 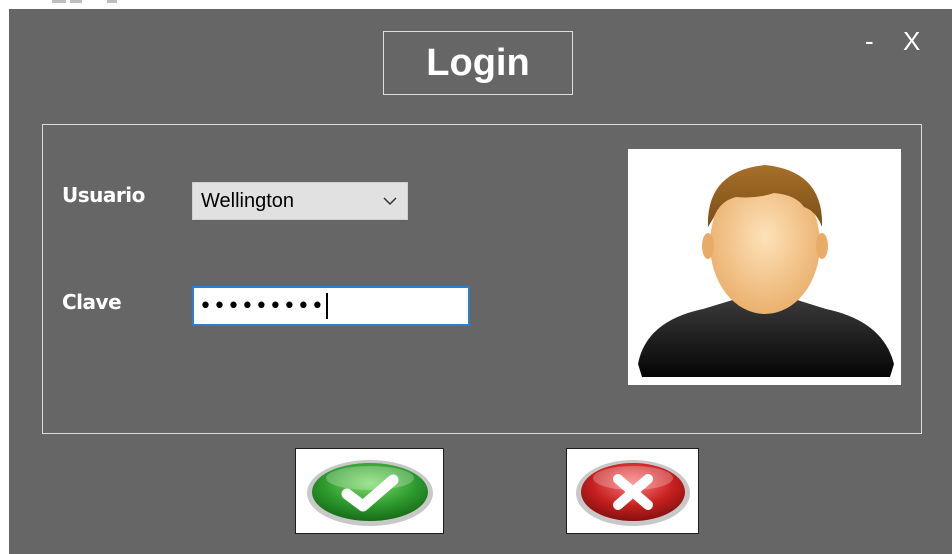 I want to click on accept-button, so click(x=369, y=491).